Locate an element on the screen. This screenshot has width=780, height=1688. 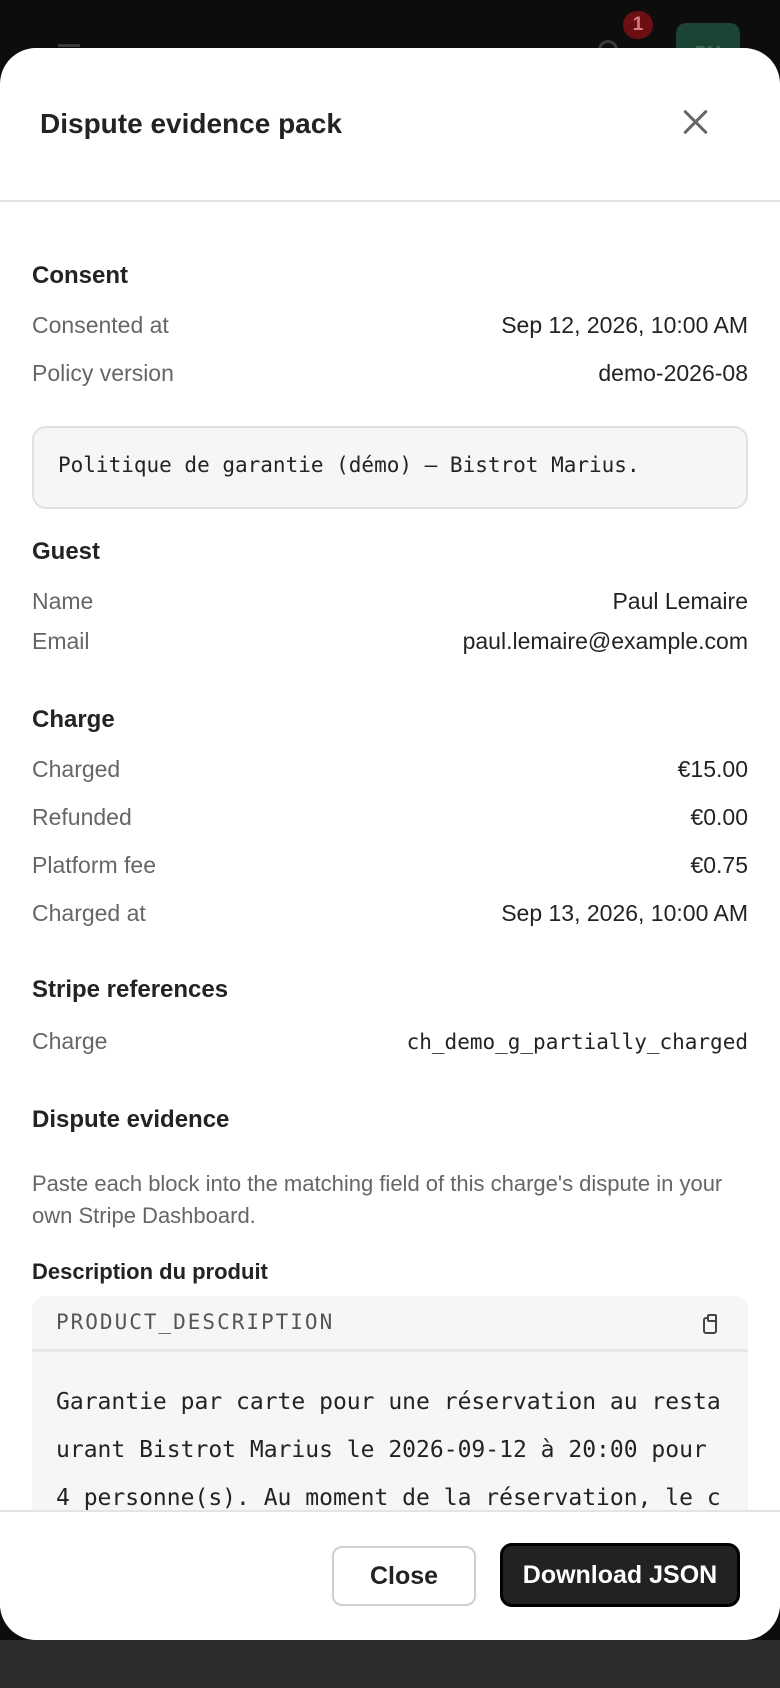
consented-at-label: Consented at is located at coordinates (100, 325).